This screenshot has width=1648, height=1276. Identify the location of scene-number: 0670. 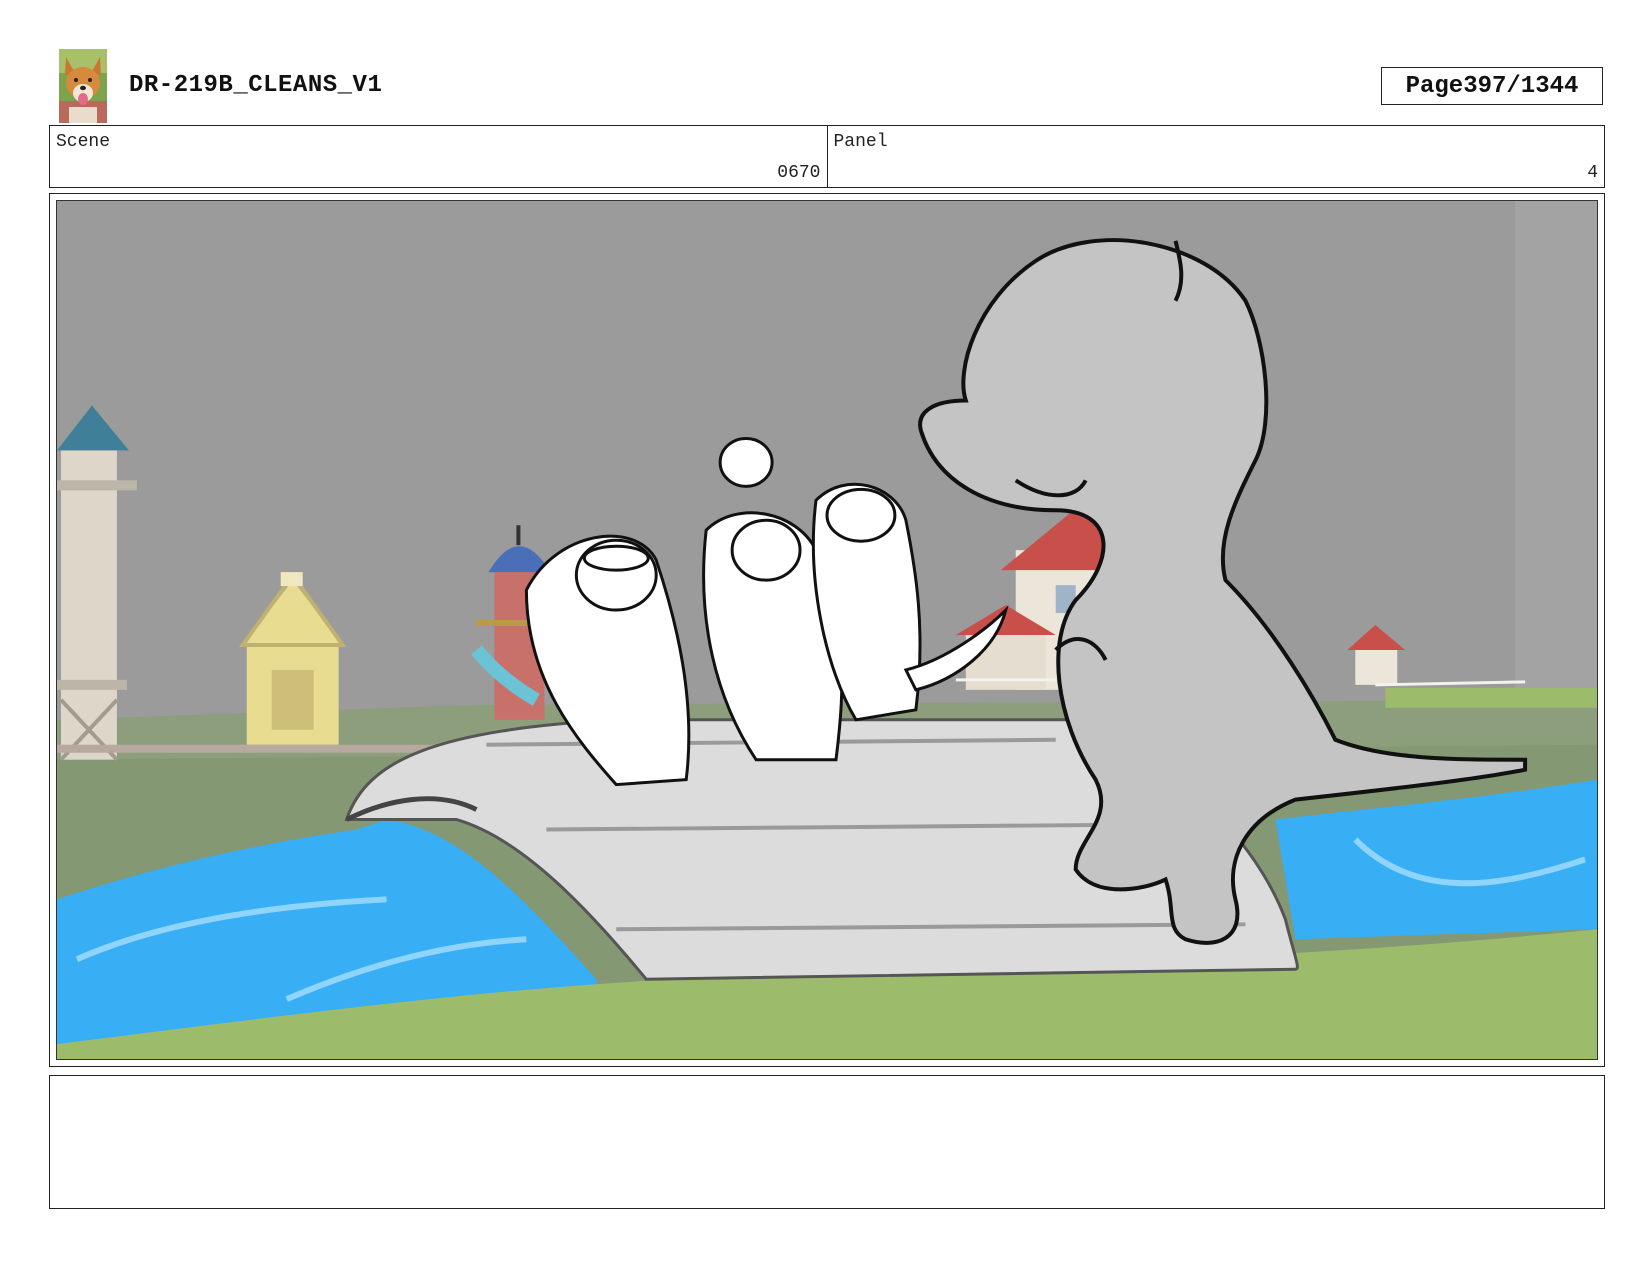
(799, 173).